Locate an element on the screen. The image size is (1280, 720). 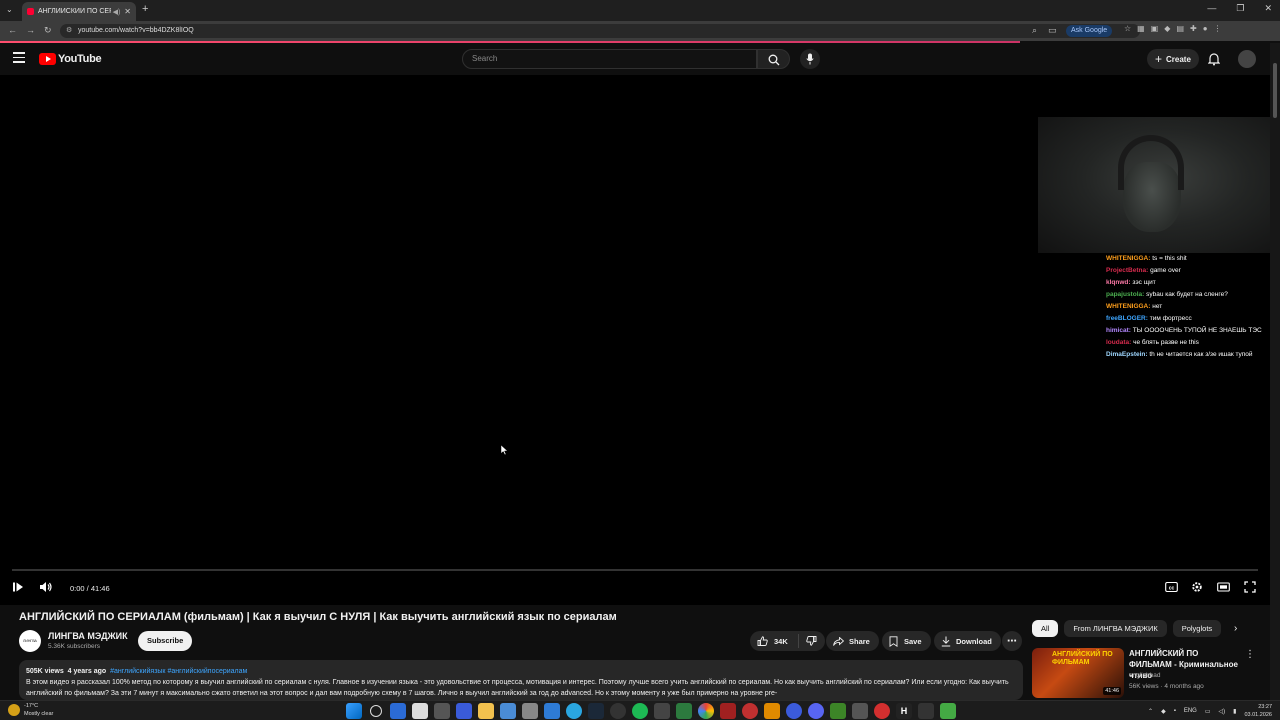
subtitles-icon: cc is located at coordinates (1171, 587).